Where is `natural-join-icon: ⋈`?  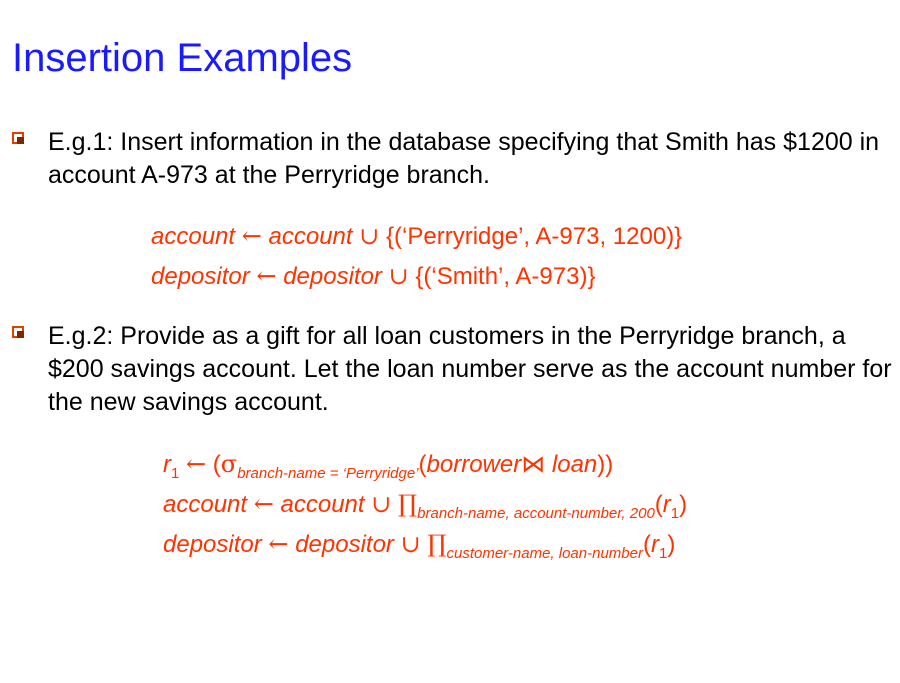 natural-join-icon: ⋈ is located at coordinates (533, 464).